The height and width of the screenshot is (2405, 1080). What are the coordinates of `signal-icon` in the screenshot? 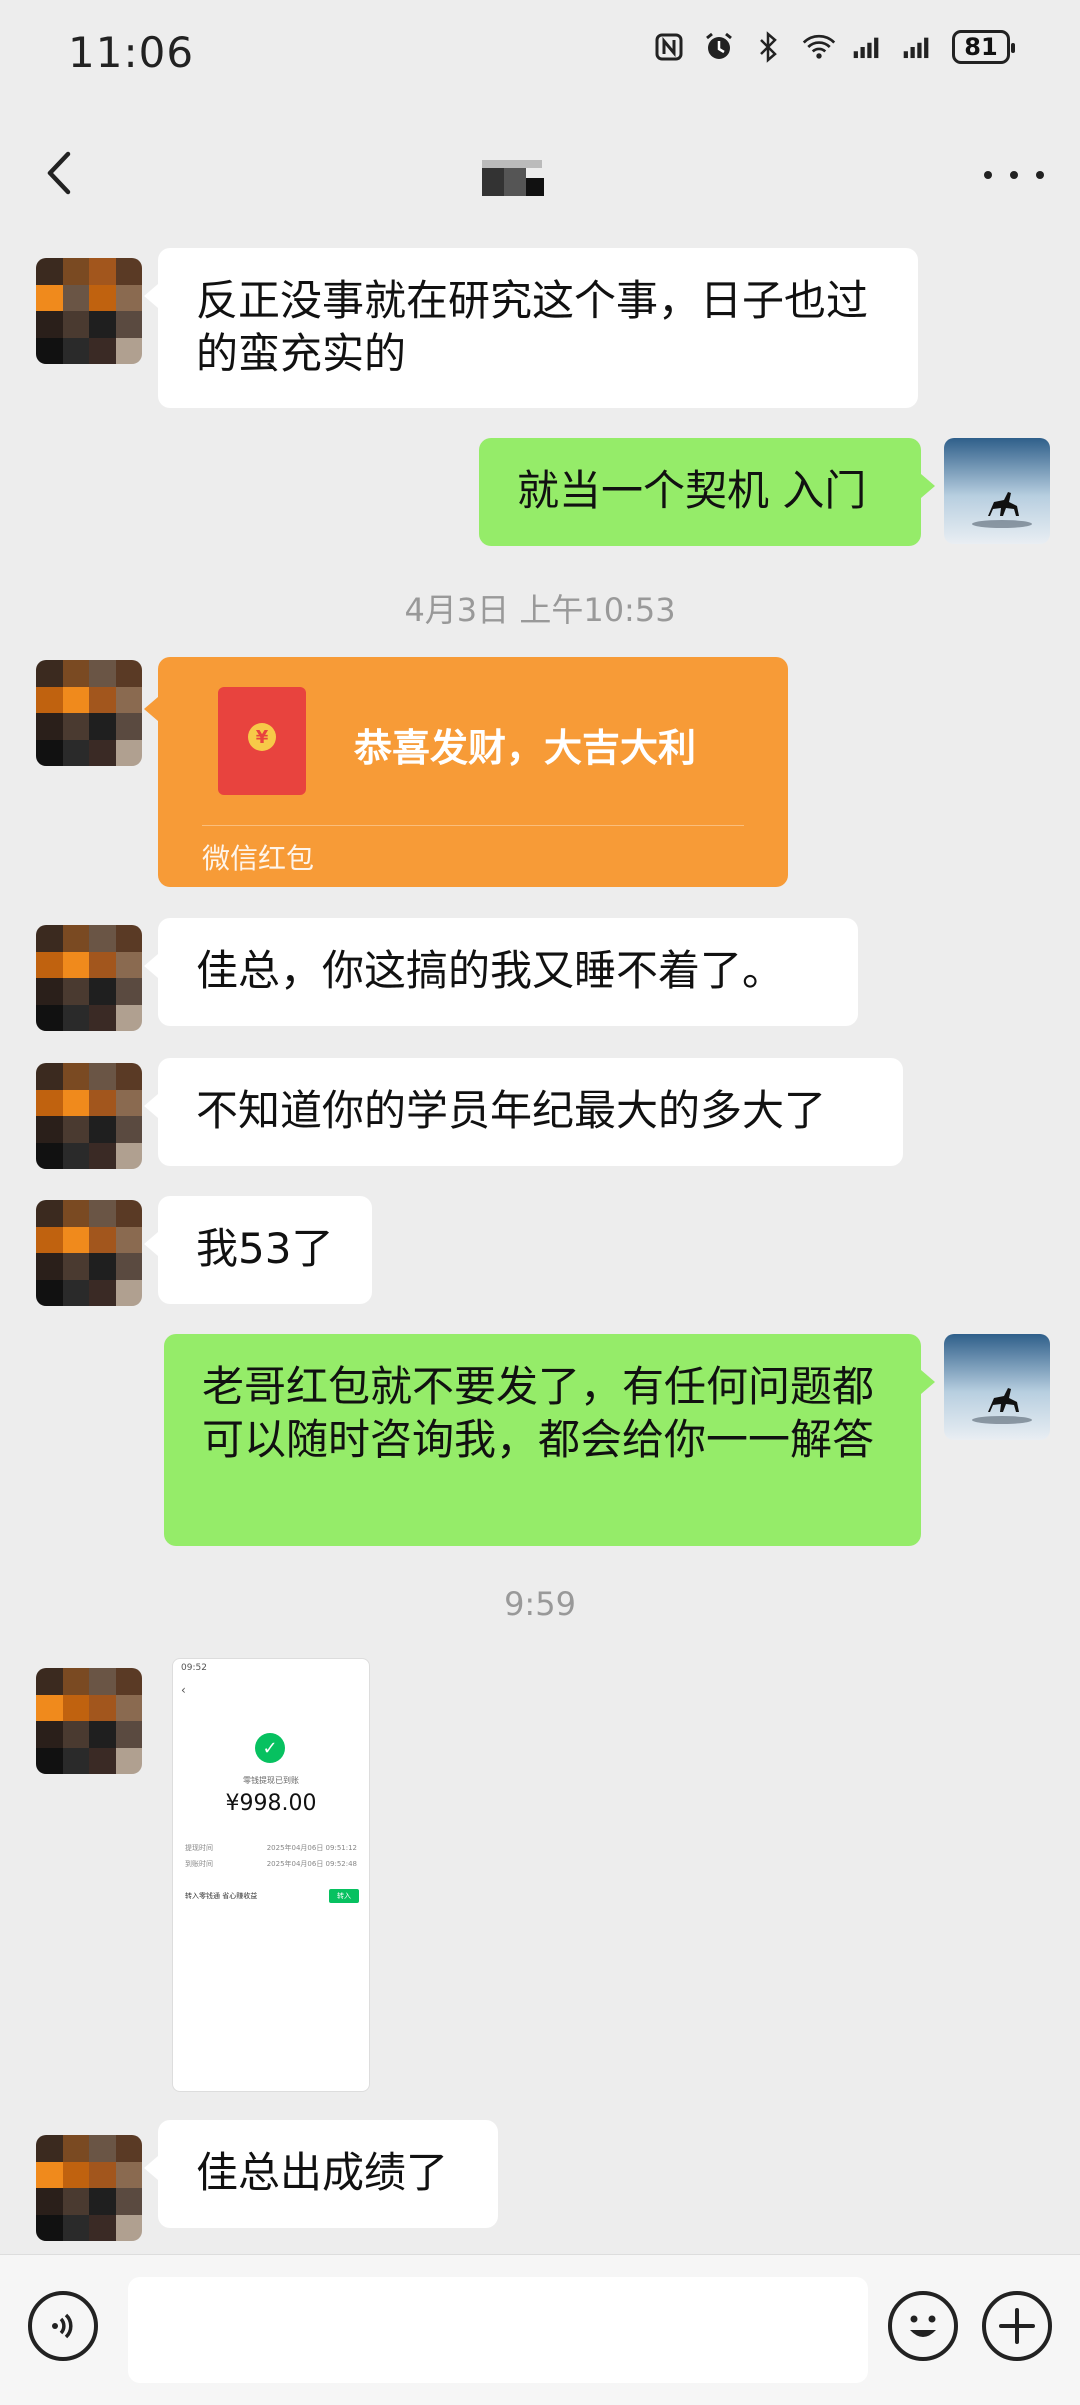 It's located at (869, 47).